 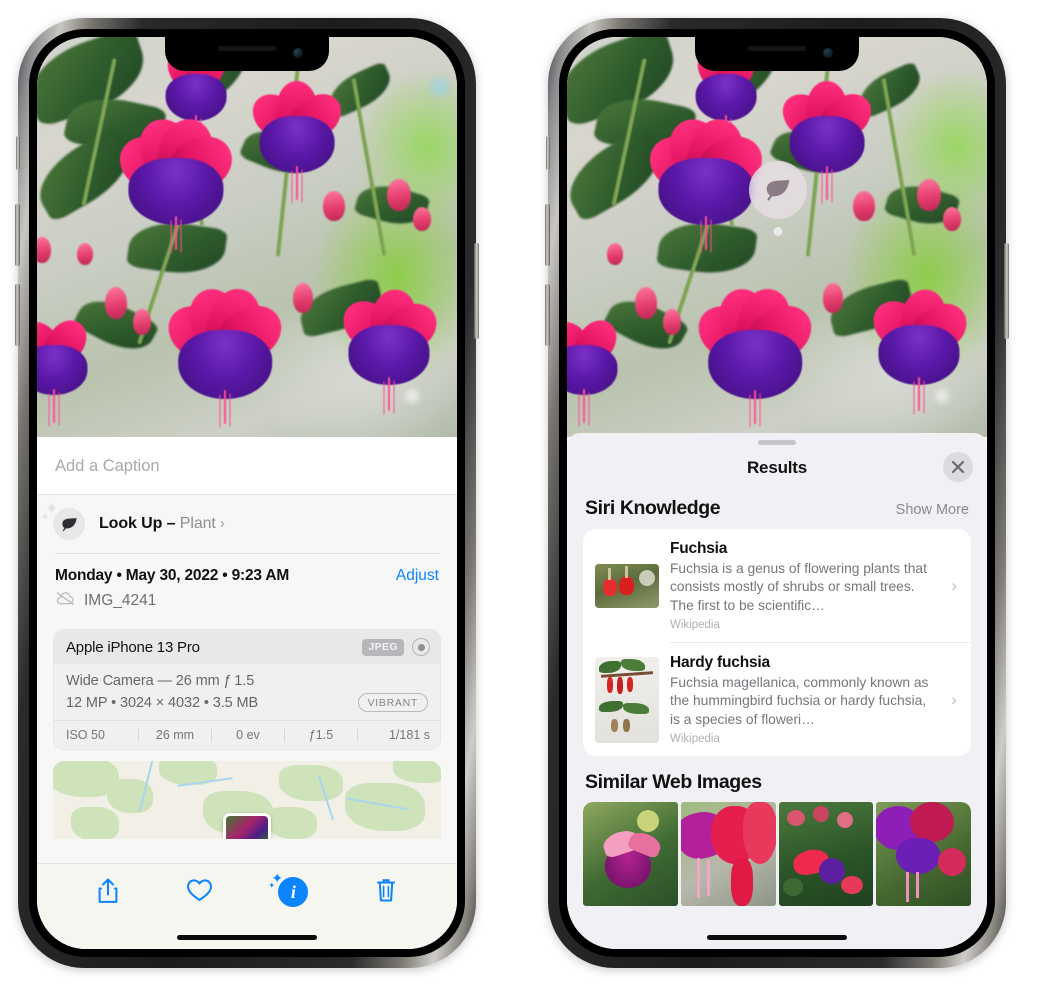 I want to click on plant-lookup-badge, so click(x=778, y=198).